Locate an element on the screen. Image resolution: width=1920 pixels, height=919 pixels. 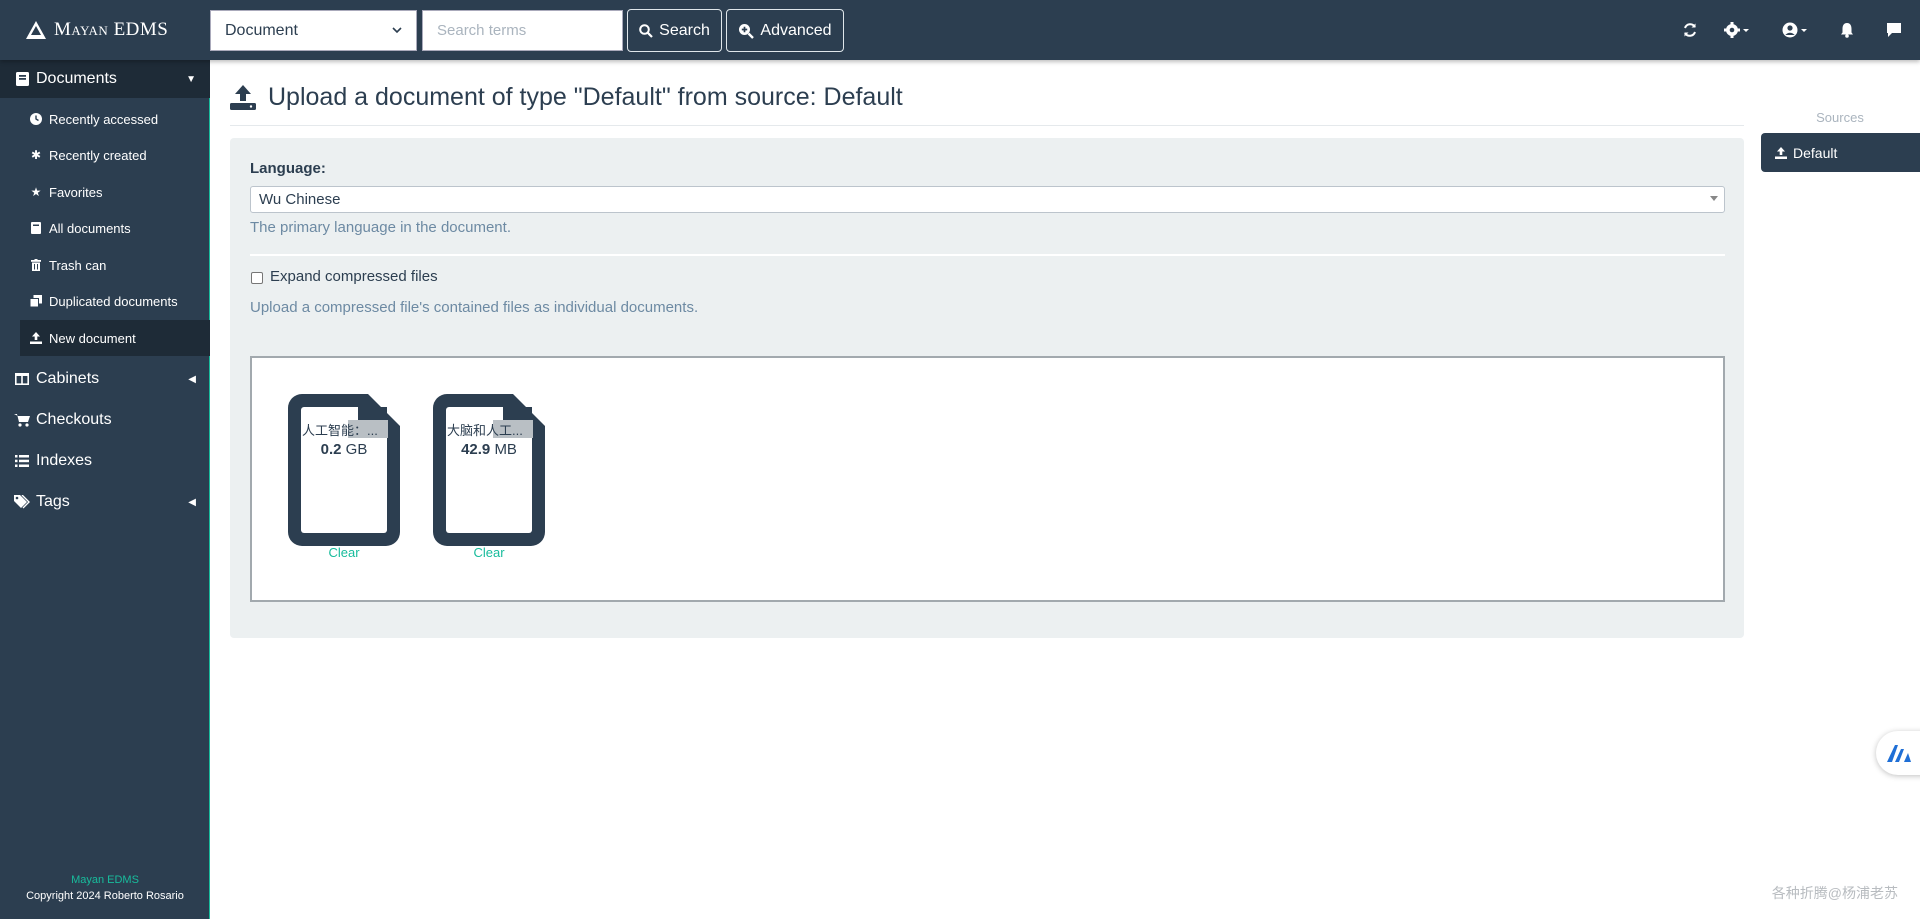
sidebar-item-new-document: New document is located at coordinates (115, 338).